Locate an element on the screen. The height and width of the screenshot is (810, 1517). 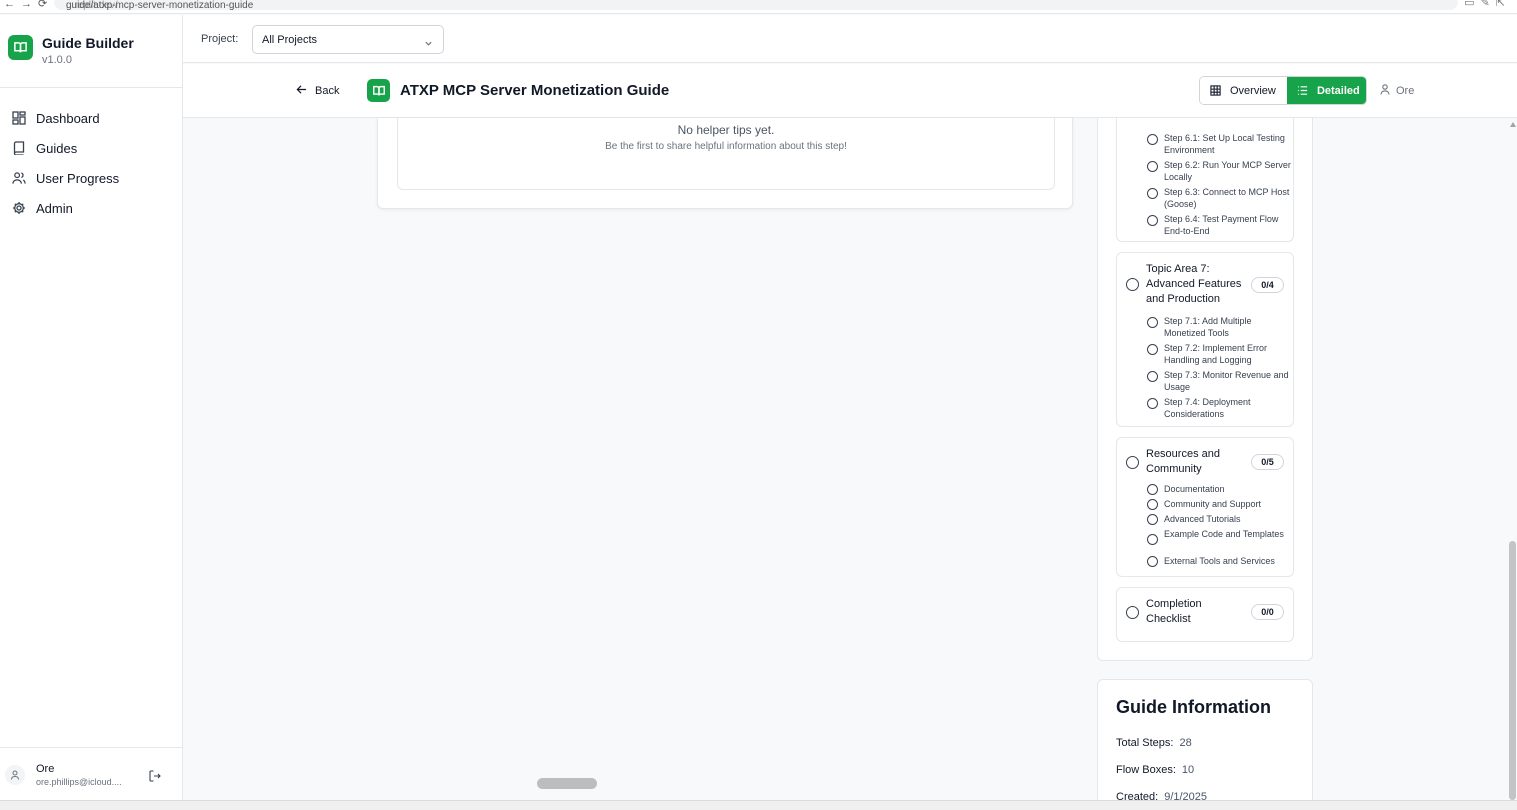
sidebar-item-dashboard: Dashboard is located at coordinates (65, 118).